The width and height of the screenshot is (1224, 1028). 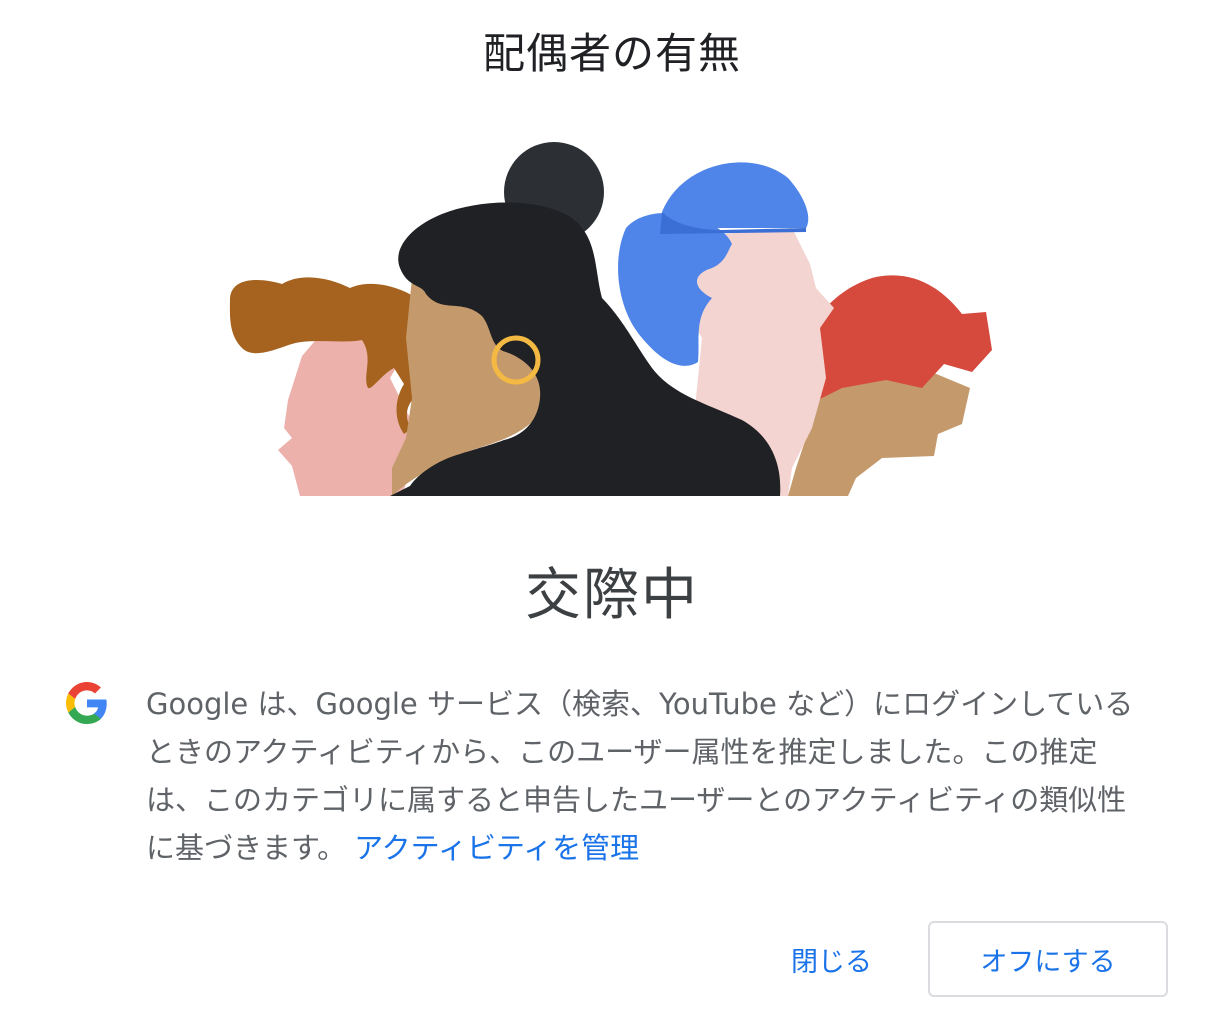 I want to click on google-g-icon, so click(x=87, y=703).